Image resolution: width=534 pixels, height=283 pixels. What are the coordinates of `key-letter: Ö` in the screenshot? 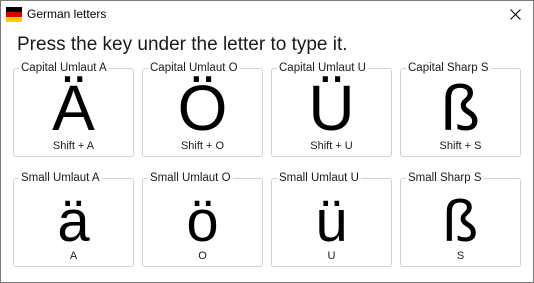 It's located at (202, 108).